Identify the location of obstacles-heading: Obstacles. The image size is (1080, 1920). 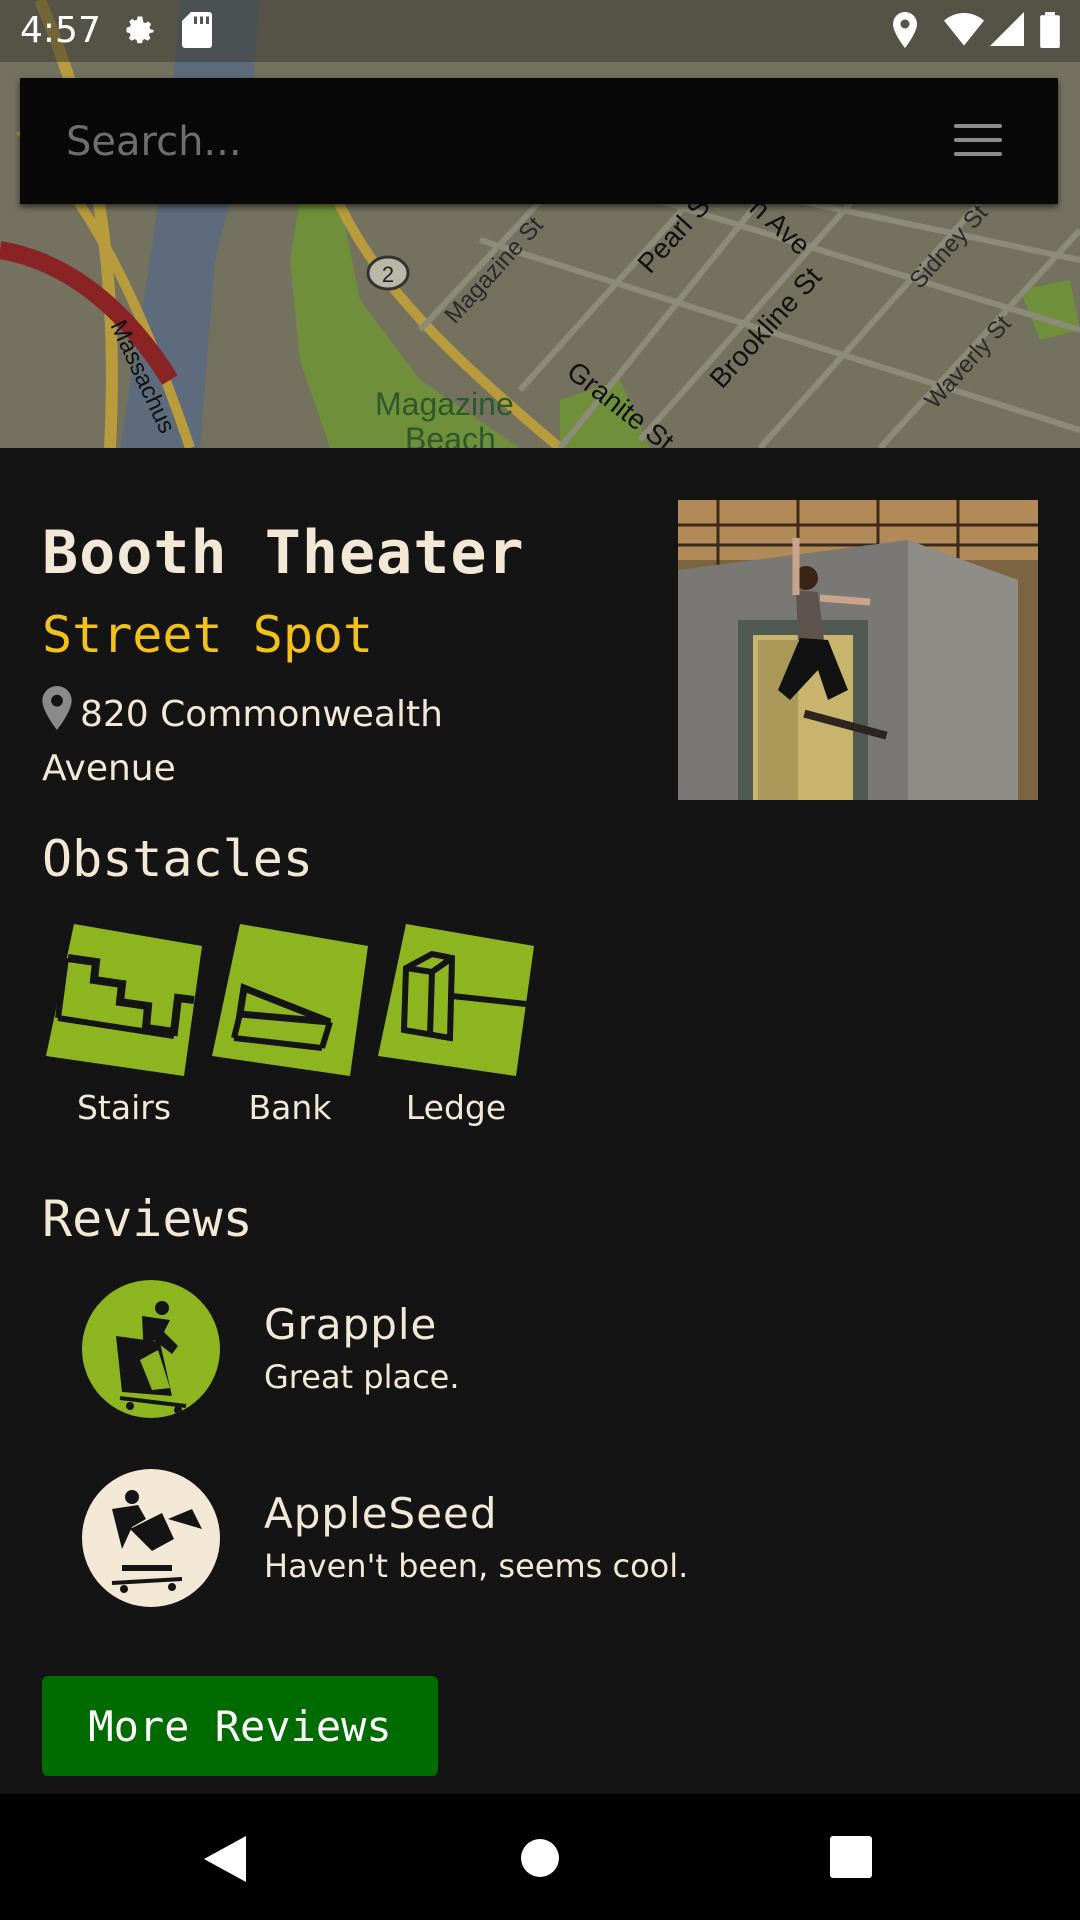
(177, 859).